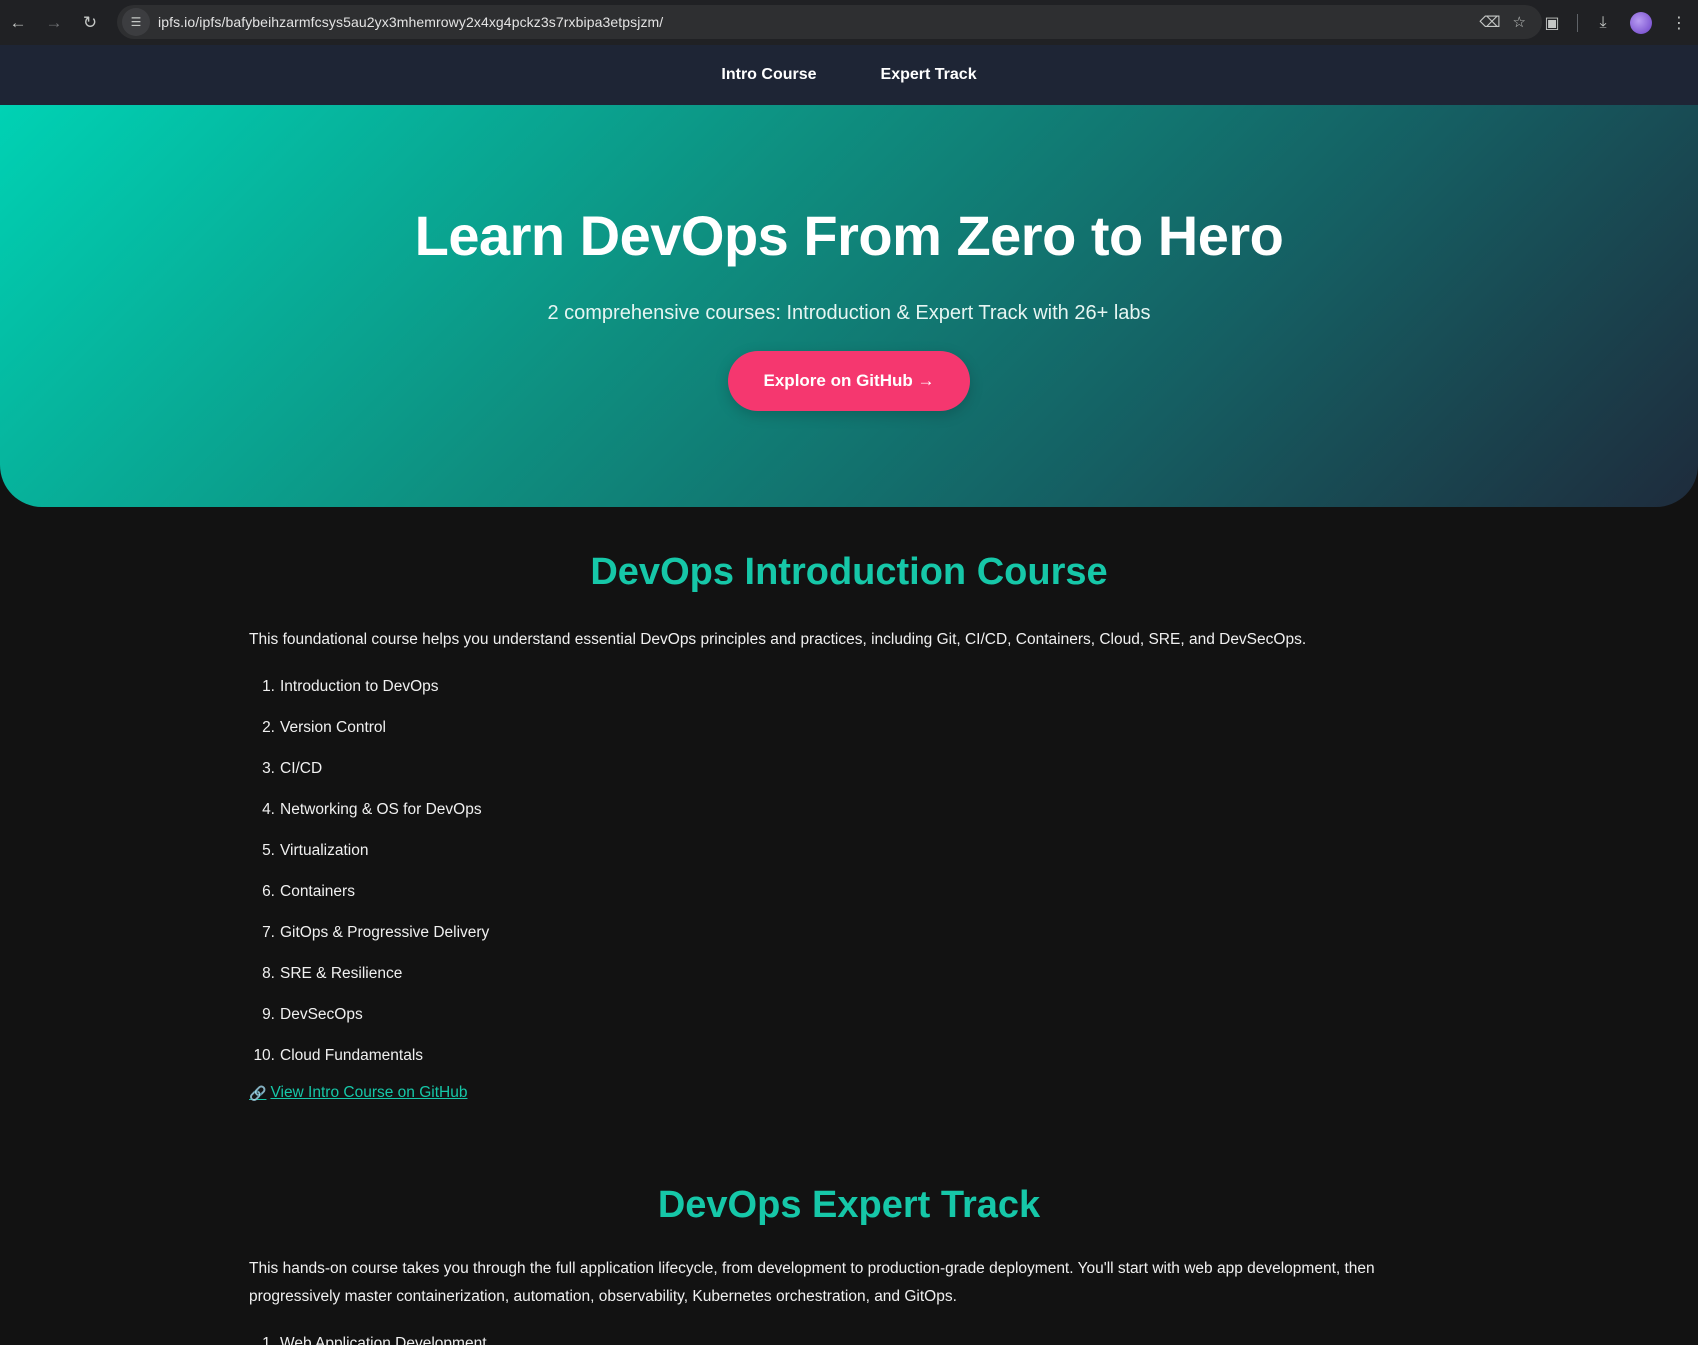 The image size is (1698, 1345). I want to click on expert-module-list: 1. Web Application Development, so click(849, 1334).